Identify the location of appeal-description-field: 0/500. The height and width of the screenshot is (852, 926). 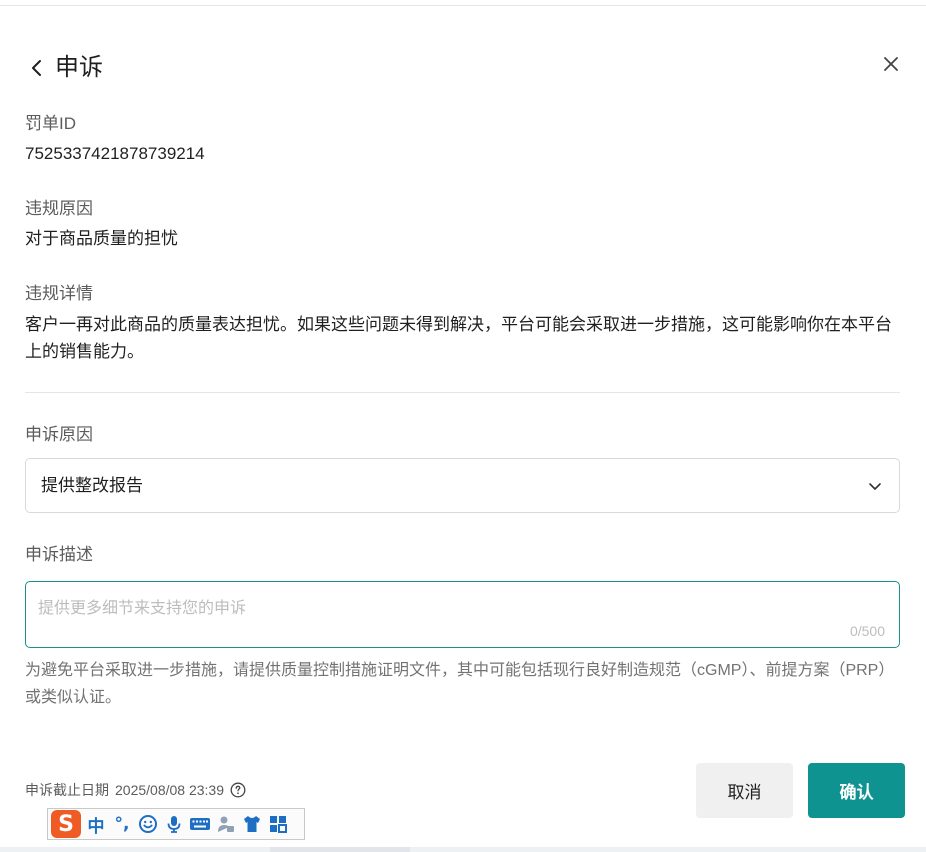
(462, 614).